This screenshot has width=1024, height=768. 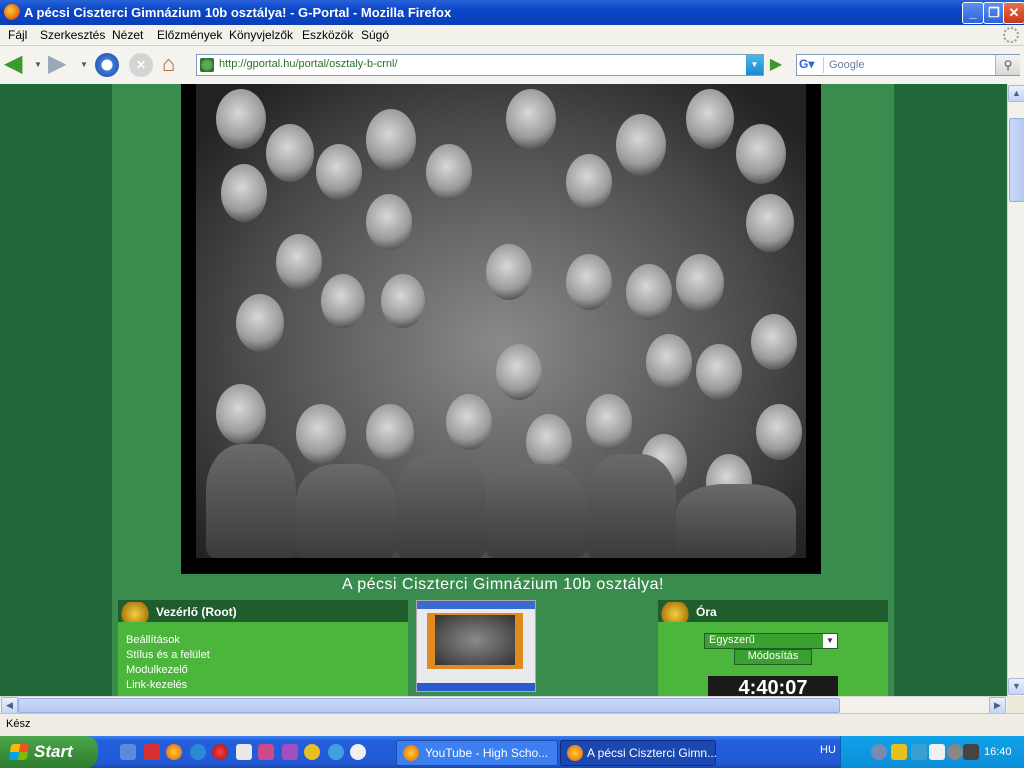 What do you see at coordinates (128, 752) in the screenshot?
I see `quicklaunch-app-icon` at bounding box center [128, 752].